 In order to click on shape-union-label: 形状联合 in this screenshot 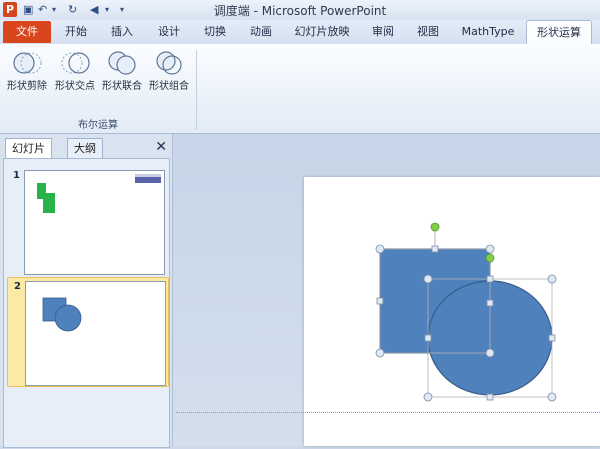, I will do `click(122, 86)`.